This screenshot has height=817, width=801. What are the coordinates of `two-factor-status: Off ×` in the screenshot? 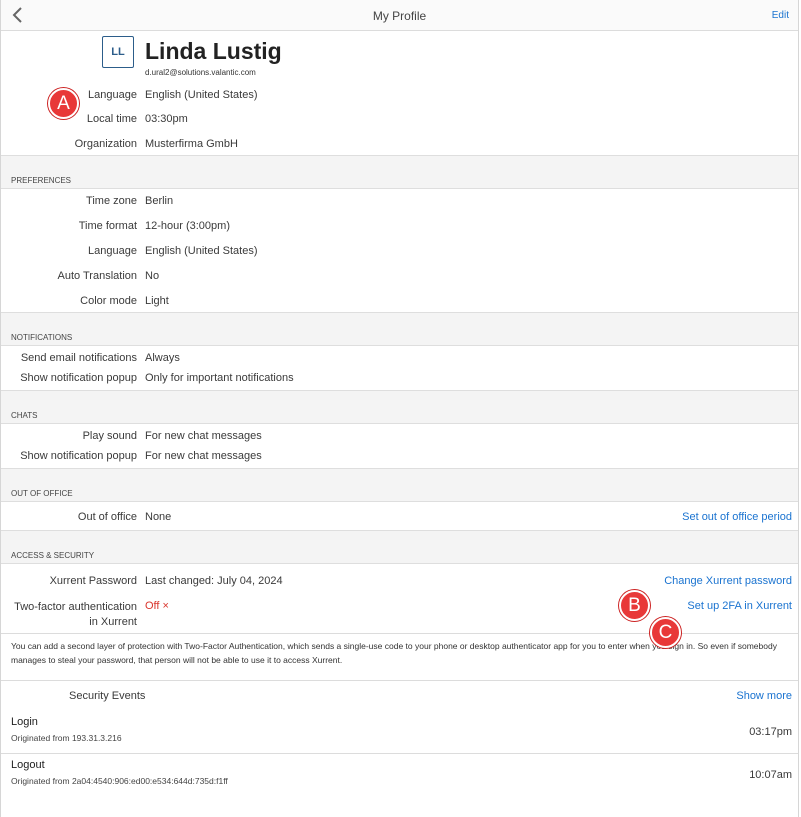 It's located at (157, 606).